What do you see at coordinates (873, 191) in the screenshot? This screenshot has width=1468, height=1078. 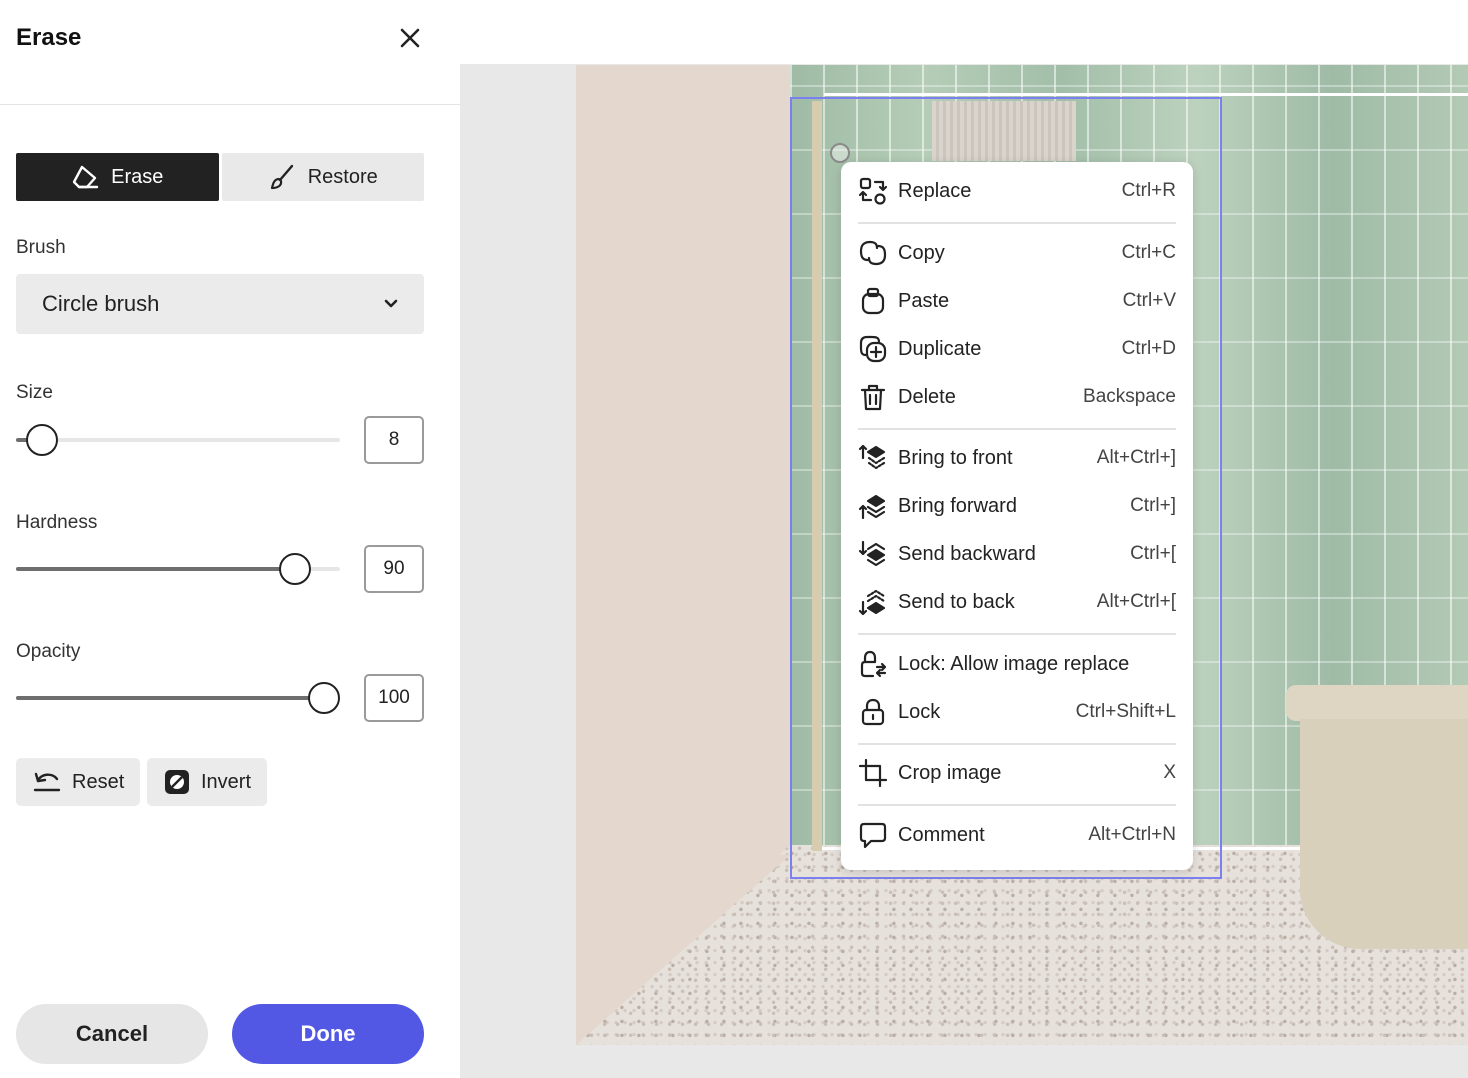 I see `replace-icon` at bounding box center [873, 191].